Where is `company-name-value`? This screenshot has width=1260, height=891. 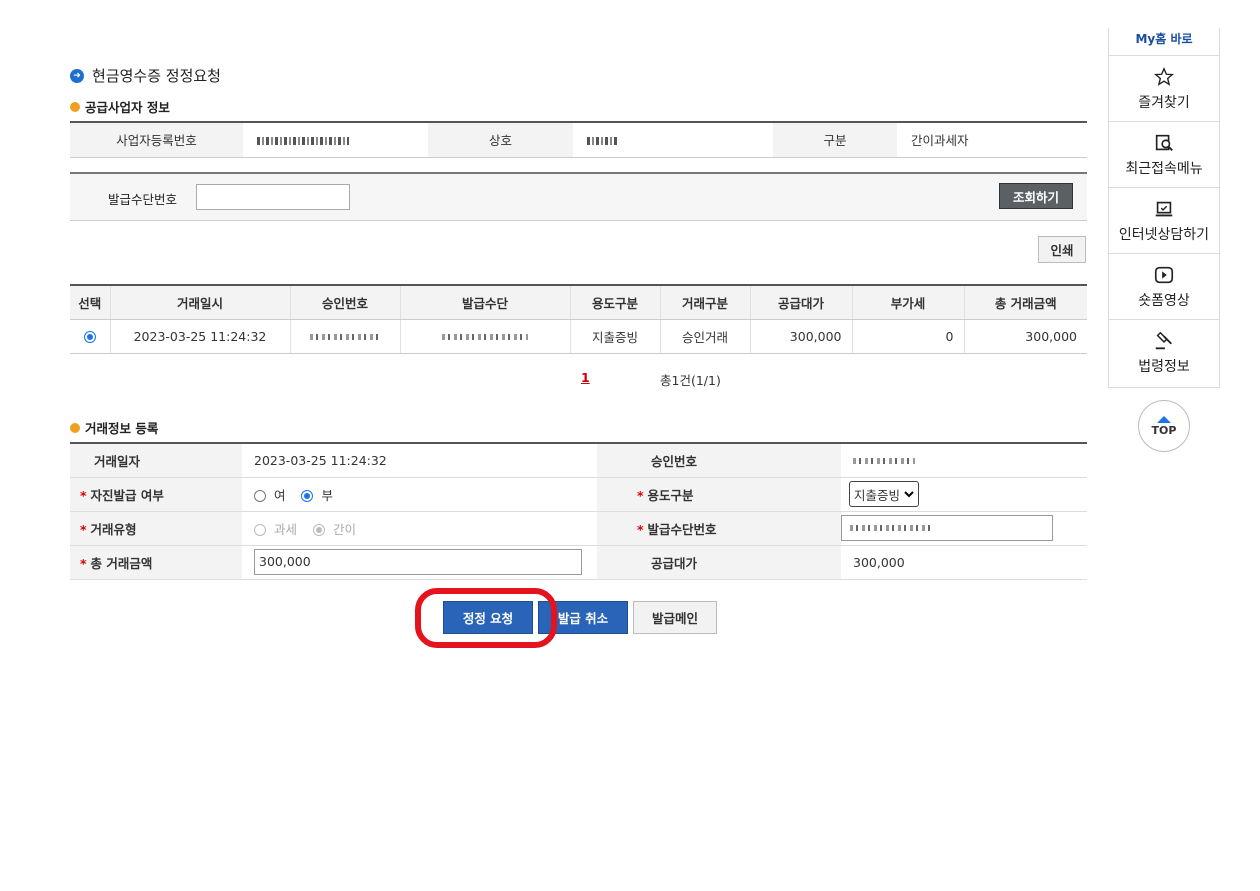 company-name-value is located at coordinates (673, 140).